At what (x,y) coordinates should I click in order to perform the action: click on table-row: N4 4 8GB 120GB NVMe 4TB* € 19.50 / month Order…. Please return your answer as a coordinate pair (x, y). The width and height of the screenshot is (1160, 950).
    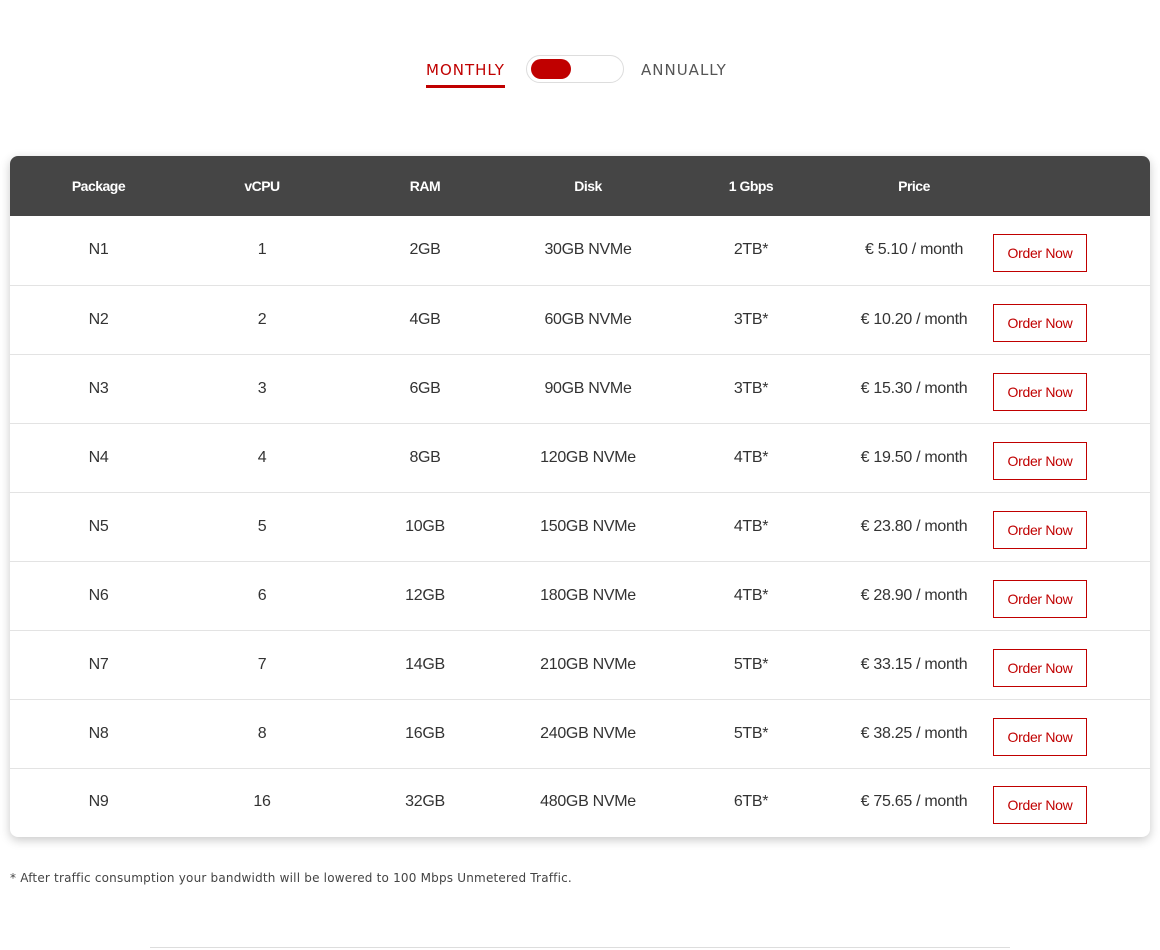
    Looking at the image, I should click on (580, 457).